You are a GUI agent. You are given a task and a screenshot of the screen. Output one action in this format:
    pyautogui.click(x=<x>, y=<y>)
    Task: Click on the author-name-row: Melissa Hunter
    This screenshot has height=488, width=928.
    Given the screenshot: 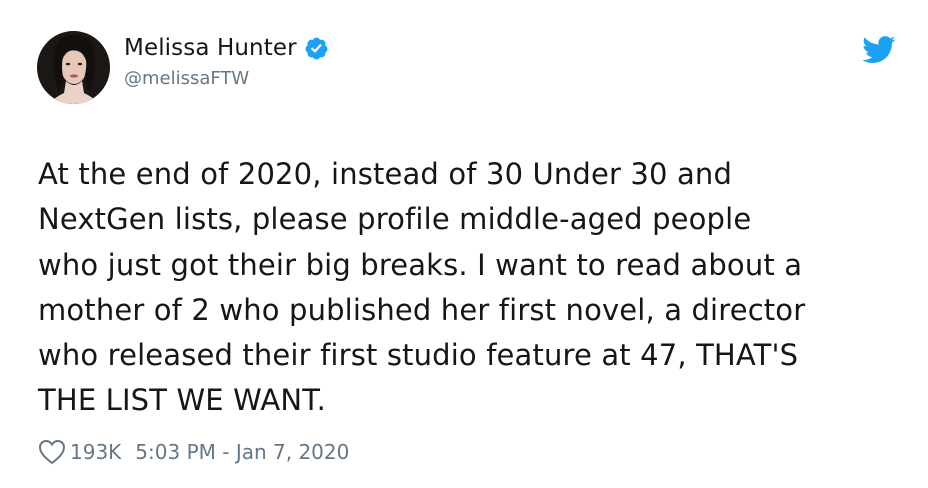 What is the action you would take?
    pyautogui.click(x=226, y=48)
    